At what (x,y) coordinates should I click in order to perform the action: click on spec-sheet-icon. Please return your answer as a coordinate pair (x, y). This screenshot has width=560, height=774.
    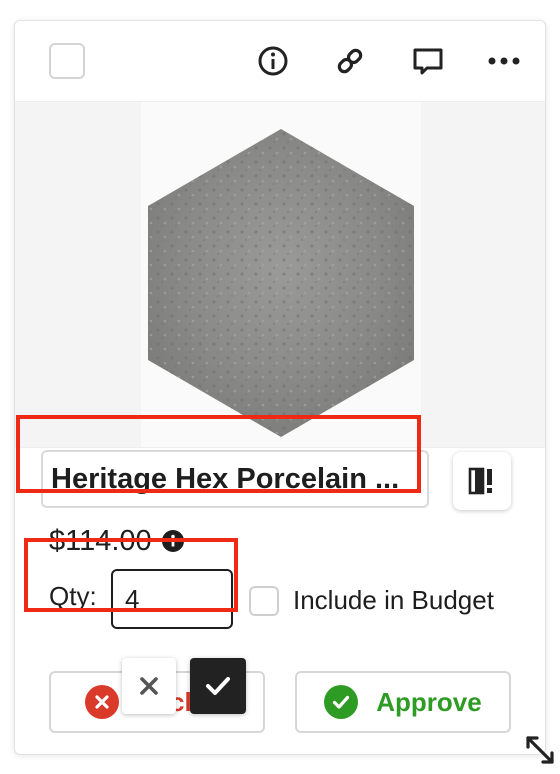
    Looking at the image, I should click on (480, 481).